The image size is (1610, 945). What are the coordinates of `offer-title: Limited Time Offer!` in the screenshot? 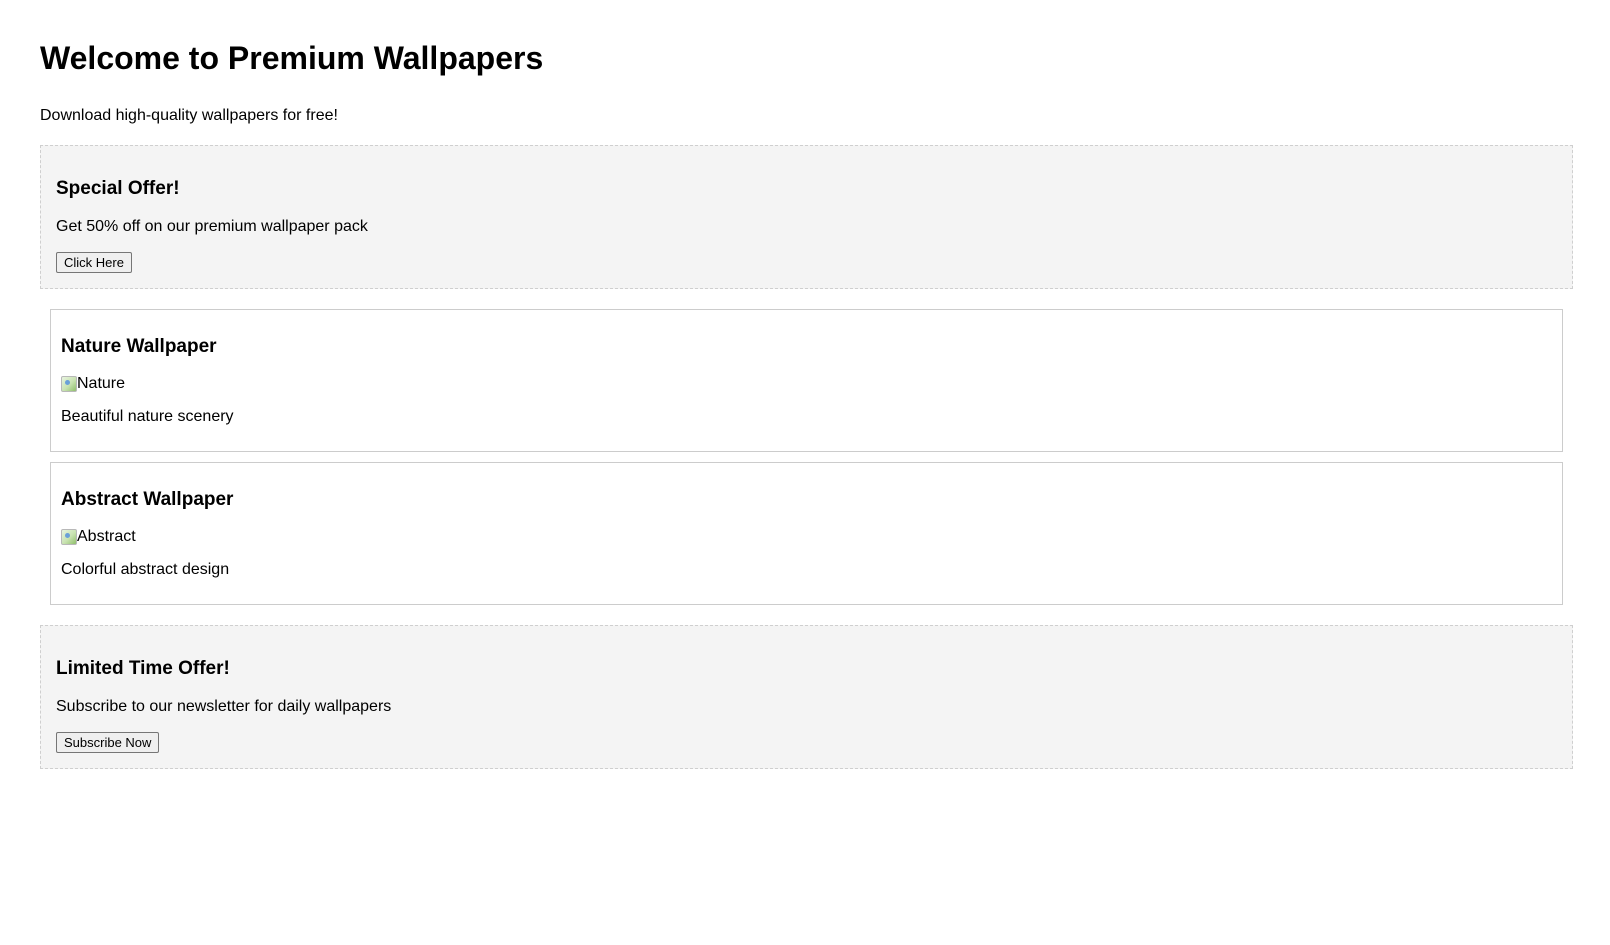 It's located at (143, 668).